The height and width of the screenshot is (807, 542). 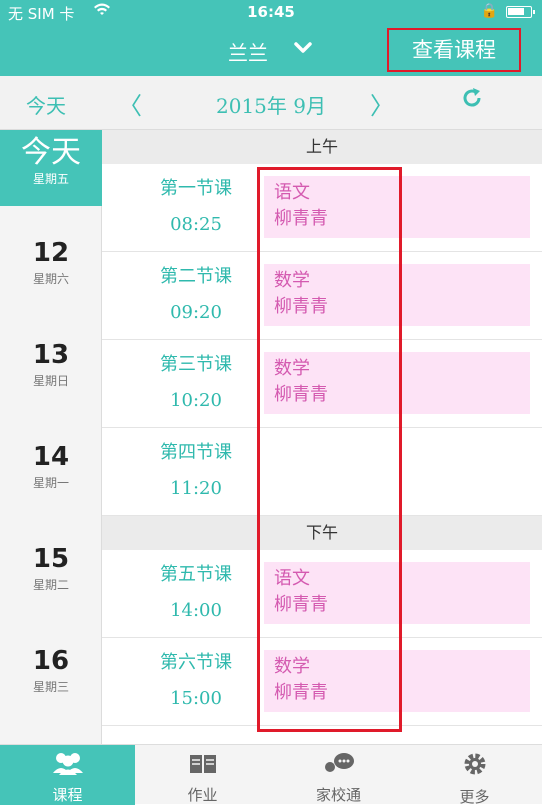 I want to click on period-name: 第三节课, so click(x=196, y=364).